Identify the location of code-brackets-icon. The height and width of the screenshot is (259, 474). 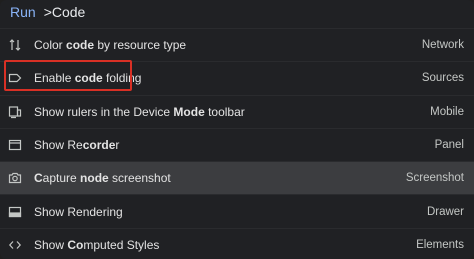
(15, 245).